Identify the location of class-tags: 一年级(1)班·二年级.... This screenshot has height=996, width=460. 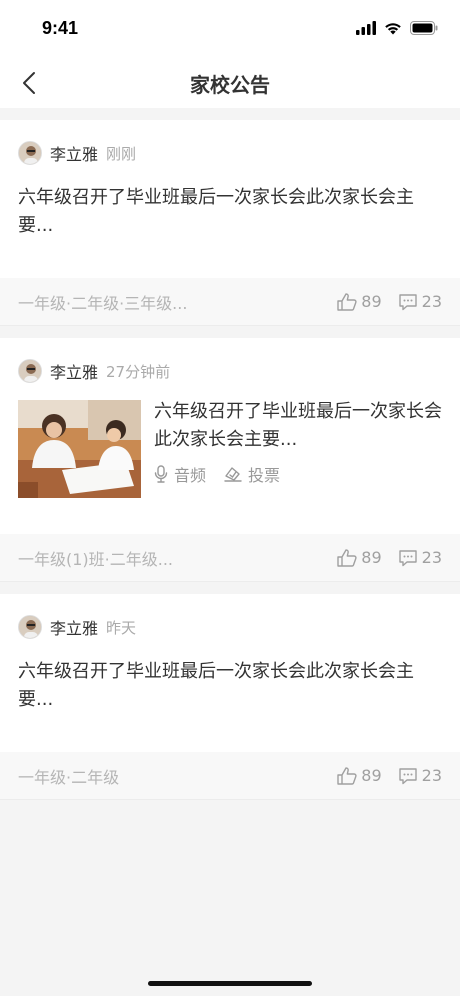
(96, 559).